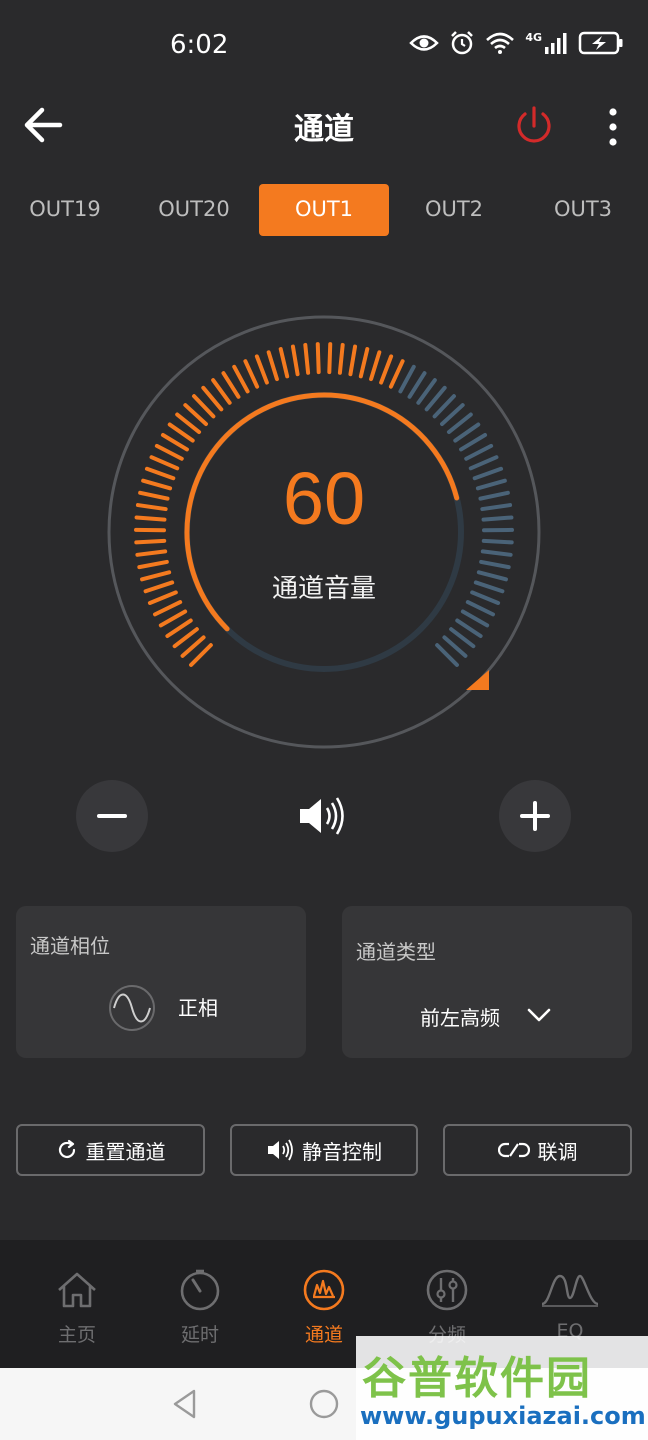  Describe the element at coordinates (321, 816) in the screenshot. I see `speaker-icon` at that location.